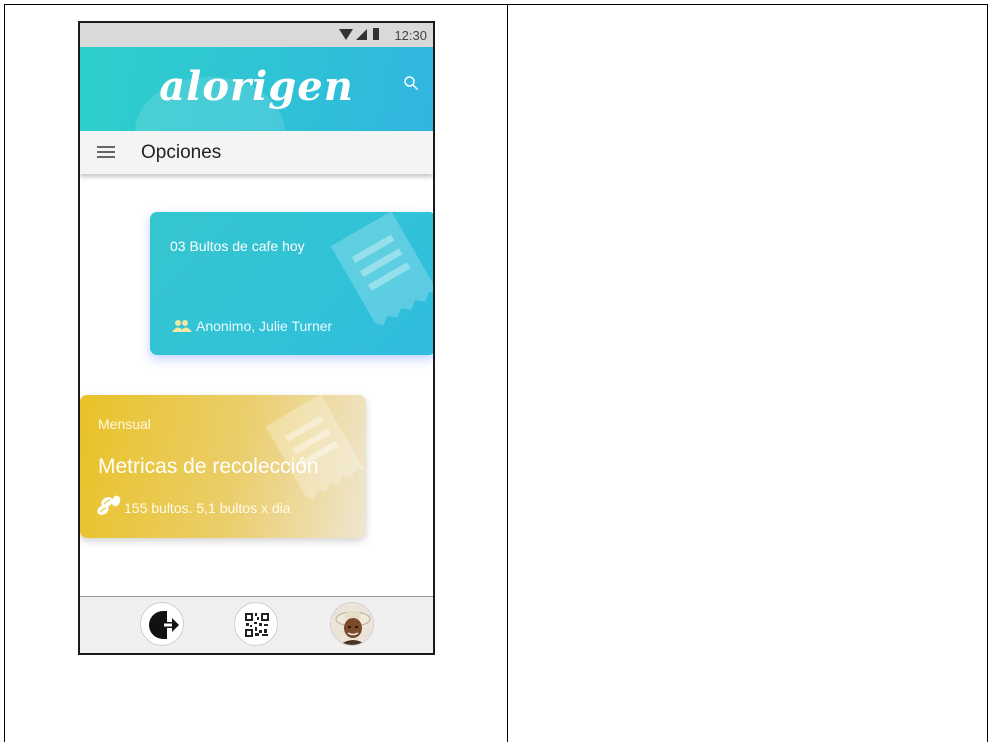 The height and width of the screenshot is (742, 994). What do you see at coordinates (361, 34) in the screenshot?
I see `signal-icon` at bounding box center [361, 34].